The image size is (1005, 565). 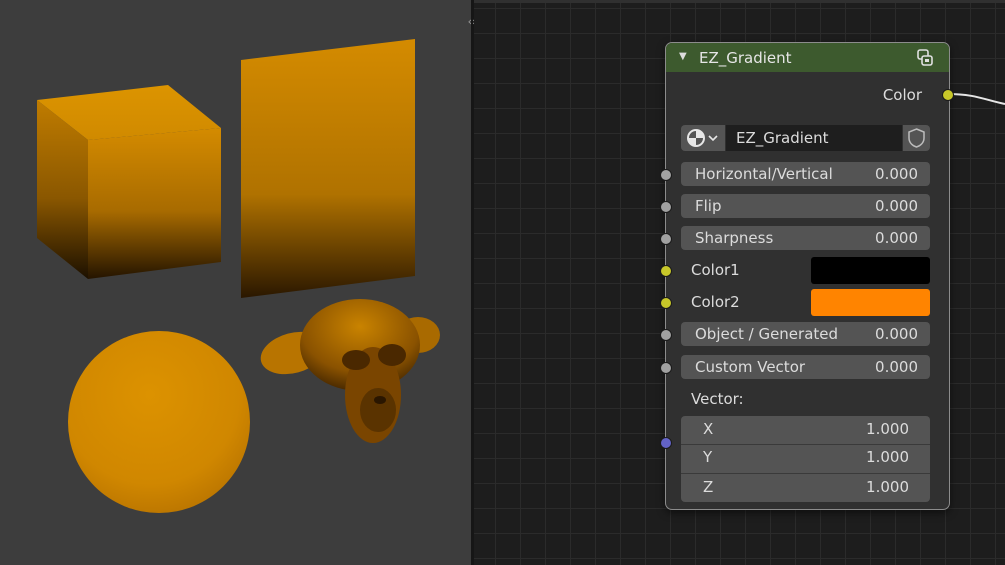 I want to click on color1-swatch, so click(x=870, y=270).